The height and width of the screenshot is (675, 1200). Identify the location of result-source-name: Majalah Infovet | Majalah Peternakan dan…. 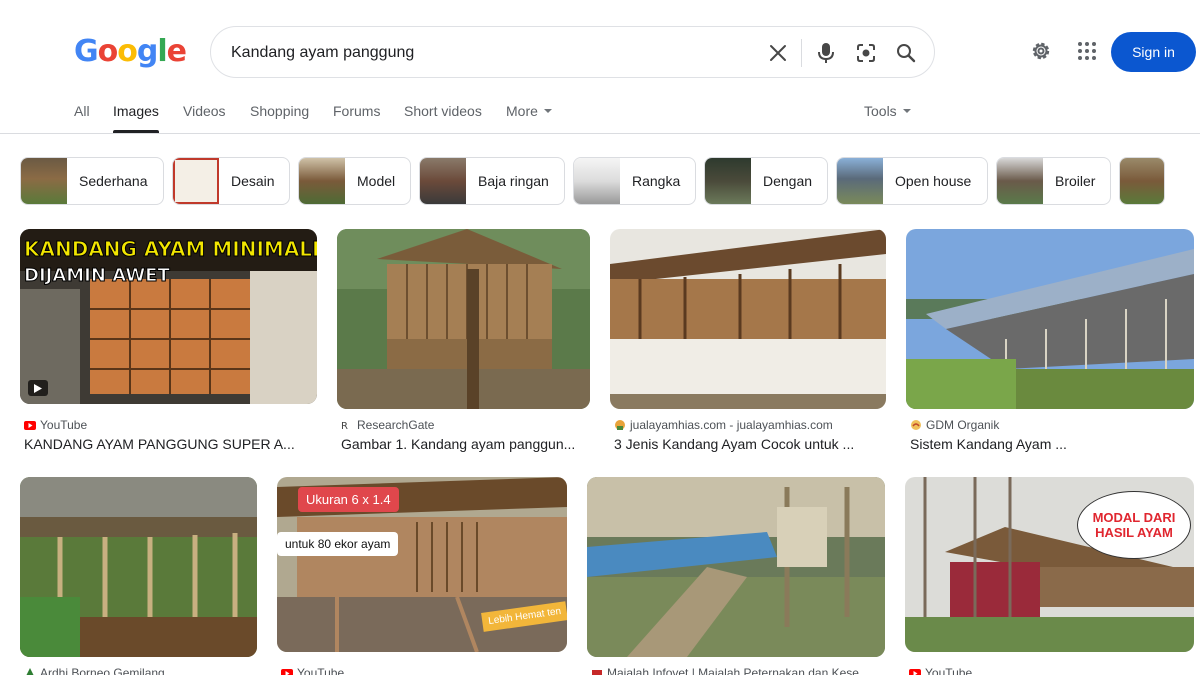
(738, 670).